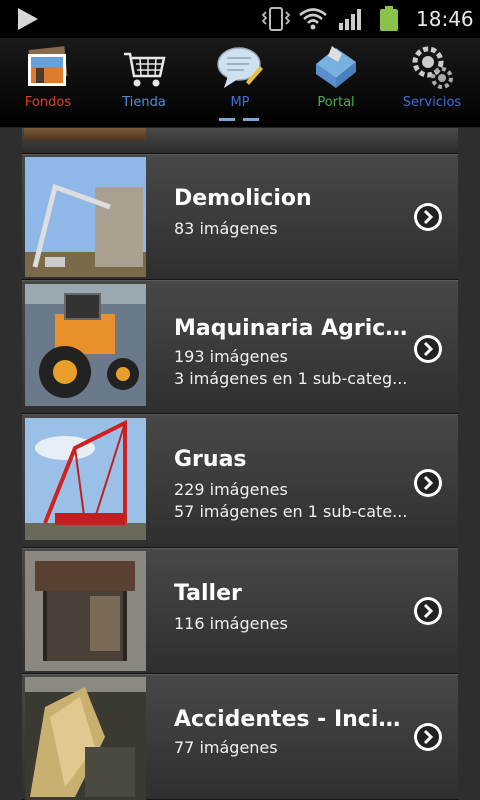 The image size is (480, 800). I want to click on clock: 18:46, so click(445, 19).